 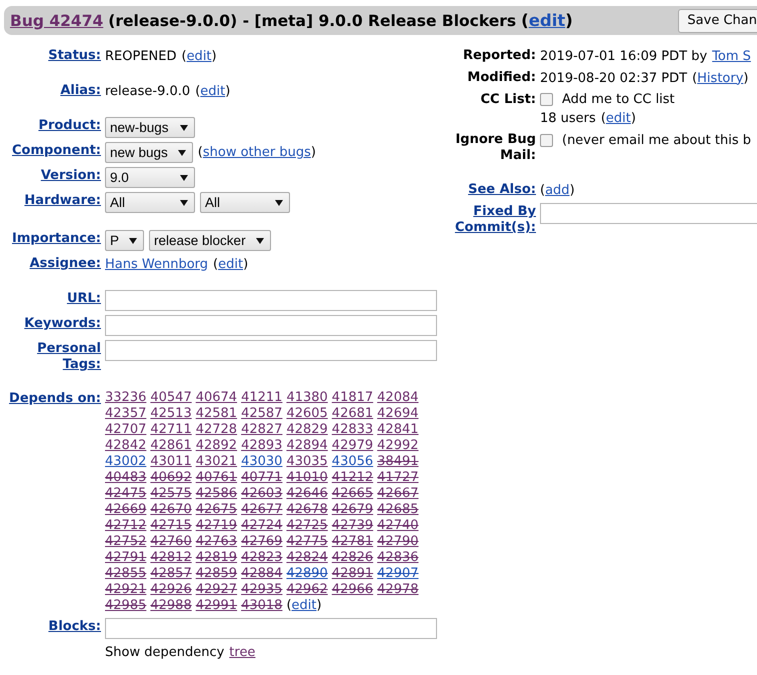 I want to click on field-label-link: Hardware:, so click(x=50, y=201).